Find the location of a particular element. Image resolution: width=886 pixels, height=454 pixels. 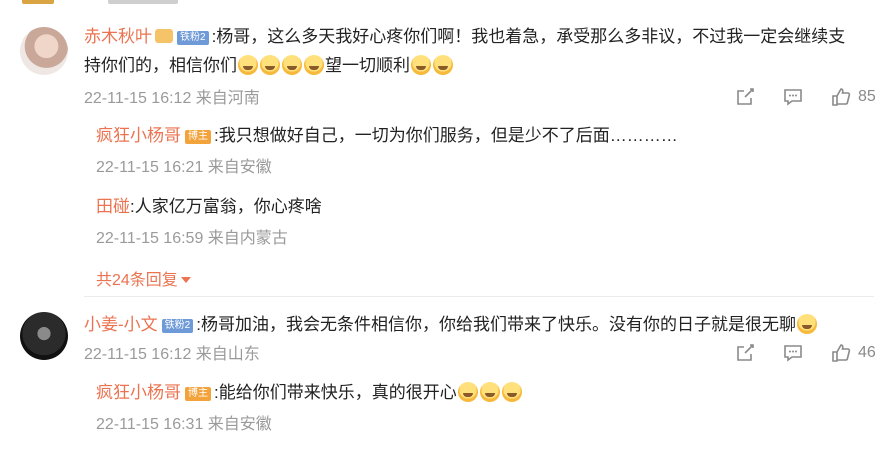

comment-body: :杨哥加油，我会无条件相信你，你给我们带来了快乐。没有你的日子就是很无聊 is located at coordinates (496, 324).